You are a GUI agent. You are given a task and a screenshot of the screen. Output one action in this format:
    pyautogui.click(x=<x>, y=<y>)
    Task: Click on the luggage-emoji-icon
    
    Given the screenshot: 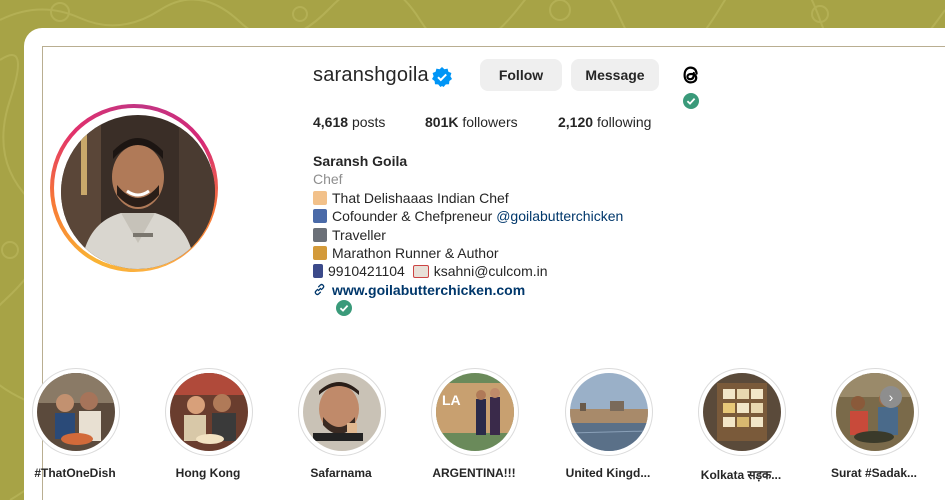 What is the action you would take?
    pyautogui.click(x=320, y=234)
    